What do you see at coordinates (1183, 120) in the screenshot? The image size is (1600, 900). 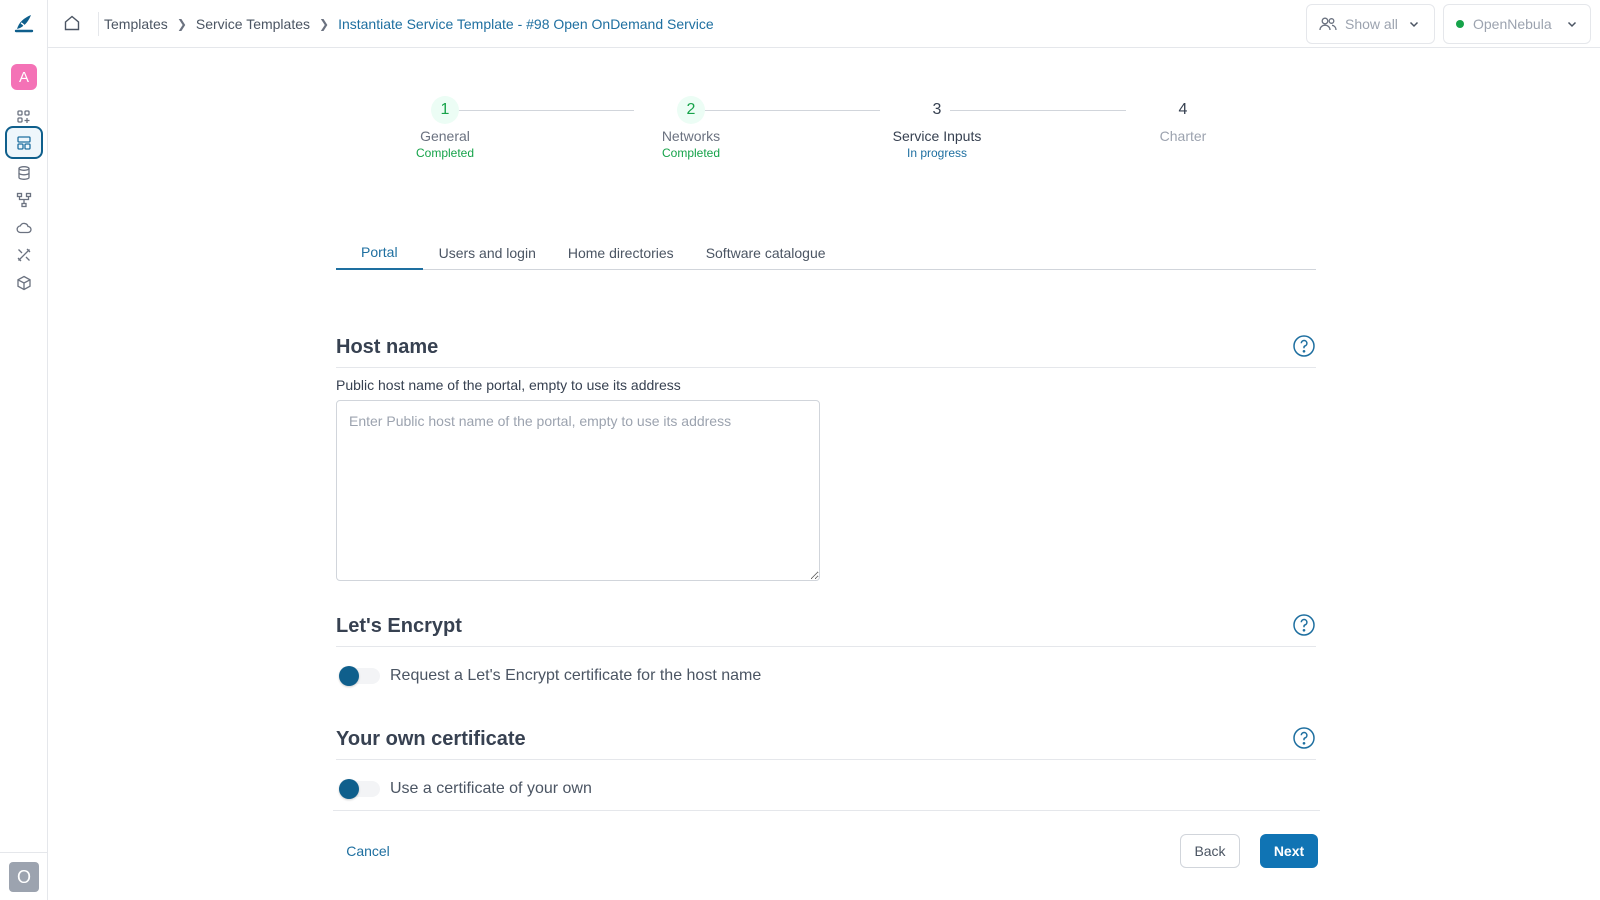 I see `step-charter: 4 Charter` at bounding box center [1183, 120].